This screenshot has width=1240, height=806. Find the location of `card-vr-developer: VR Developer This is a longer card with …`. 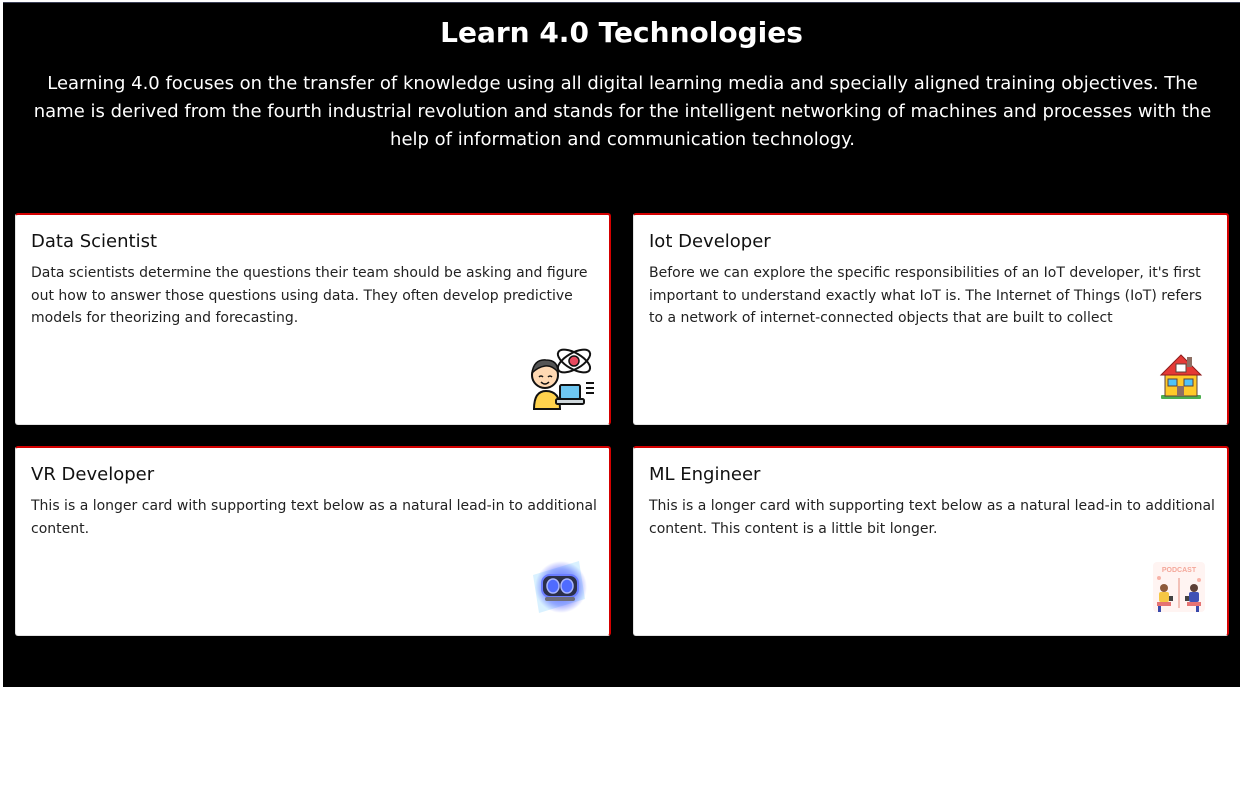

card-vr-developer: VR Developer This is a longer card with … is located at coordinates (313, 541).